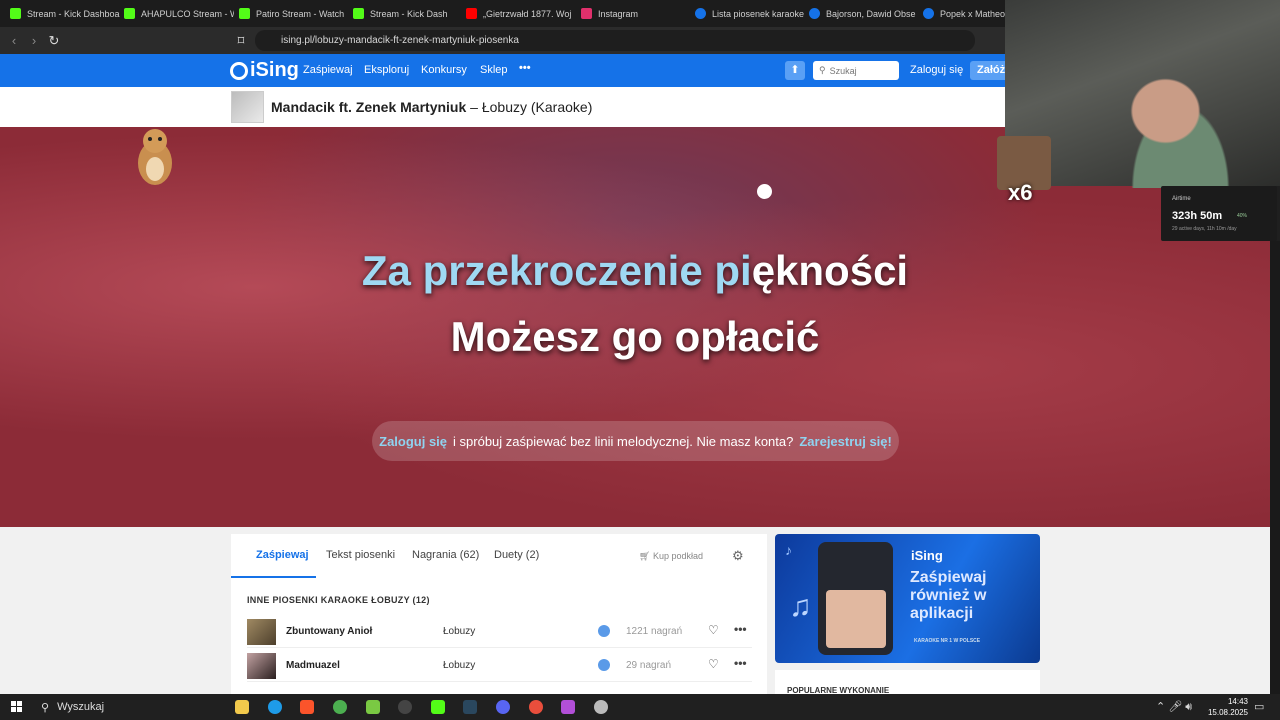 This screenshot has width=1280, height=720. Describe the element at coordinates (471, 13) in the screenshot. I see `youtube-icon` at that location.